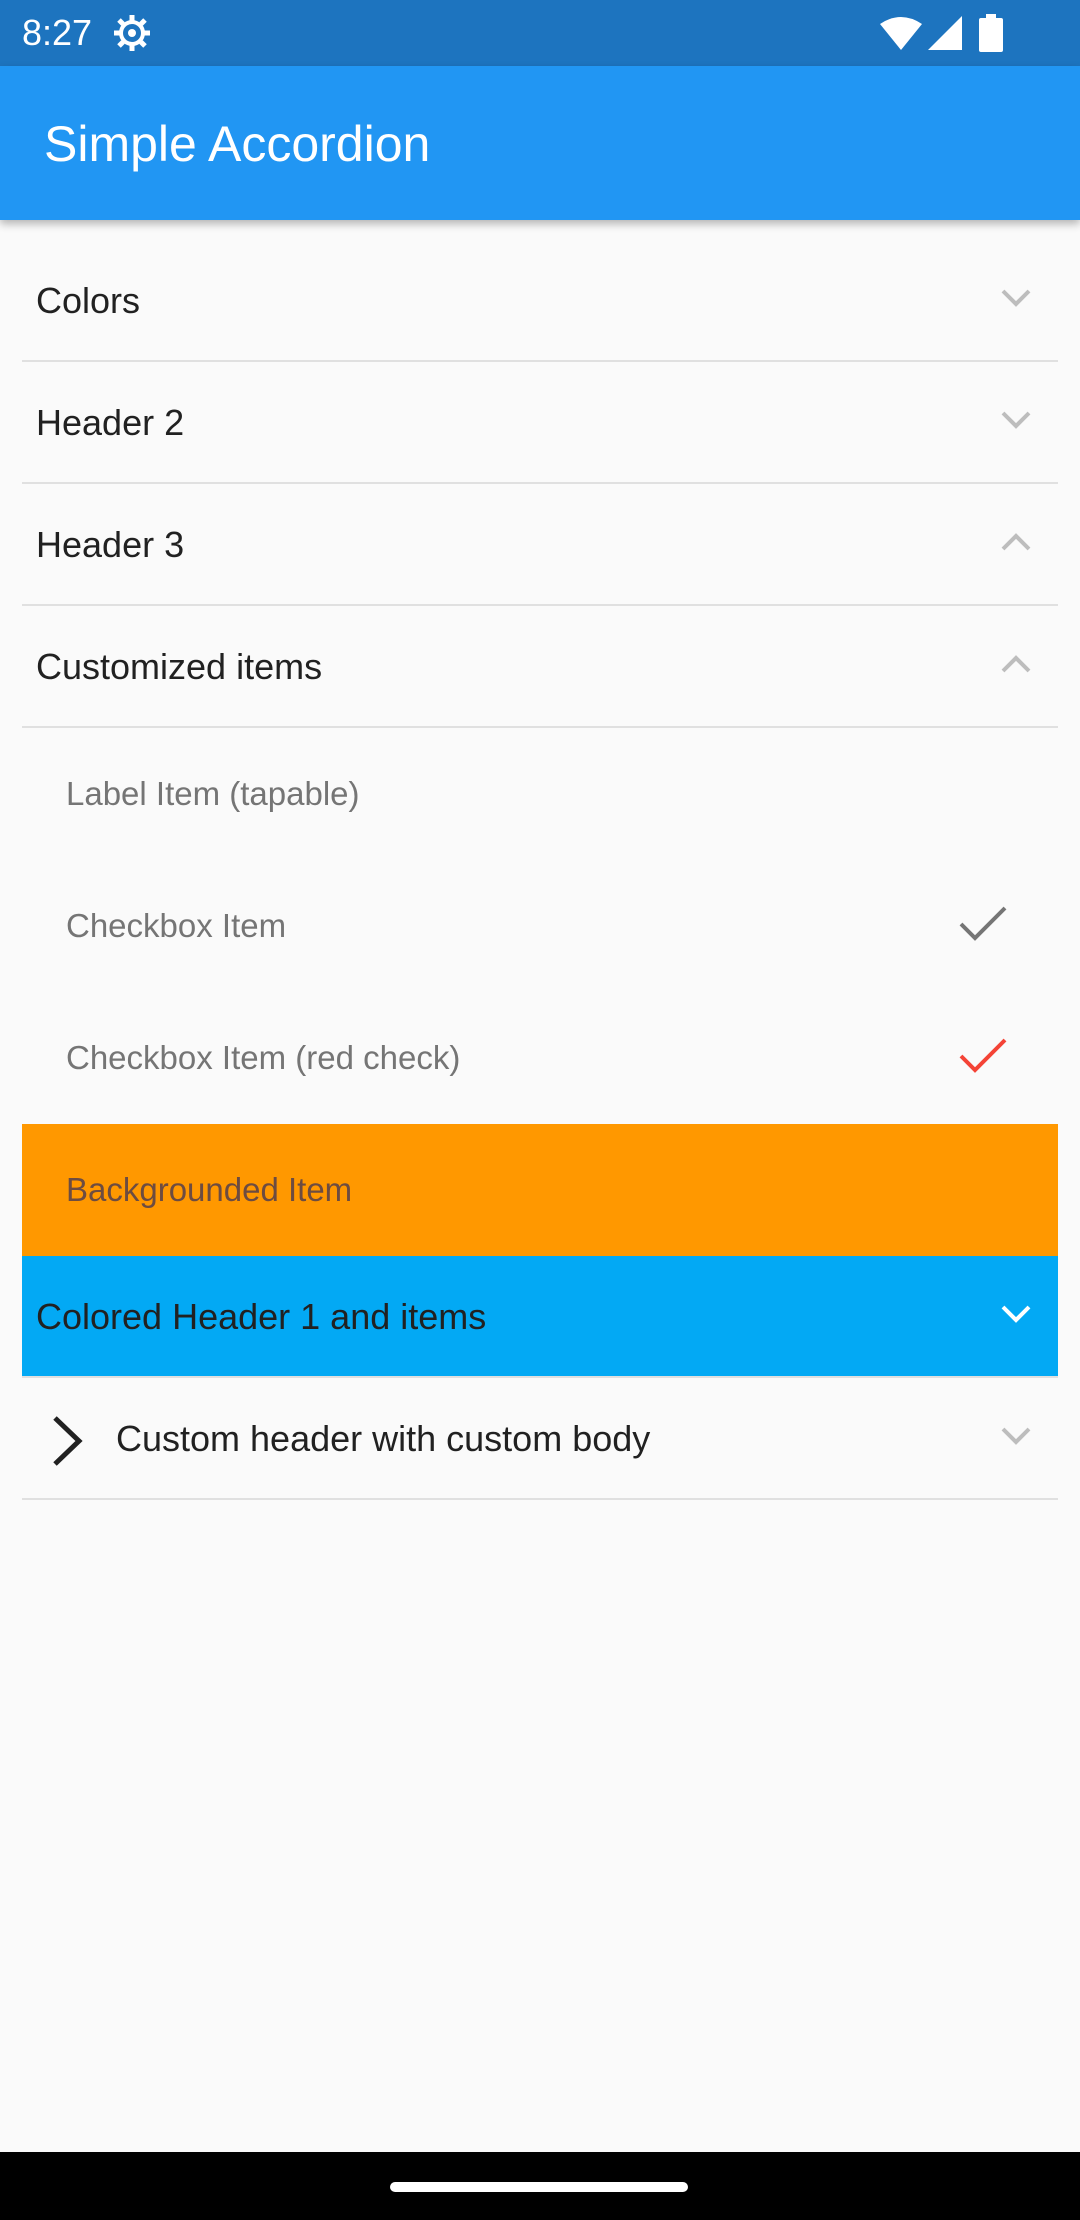 The image size is (1080, 2220). Describe the element at coordinates (540, 33) in the screenshot. I see `status-bar: 8:27` at that location.